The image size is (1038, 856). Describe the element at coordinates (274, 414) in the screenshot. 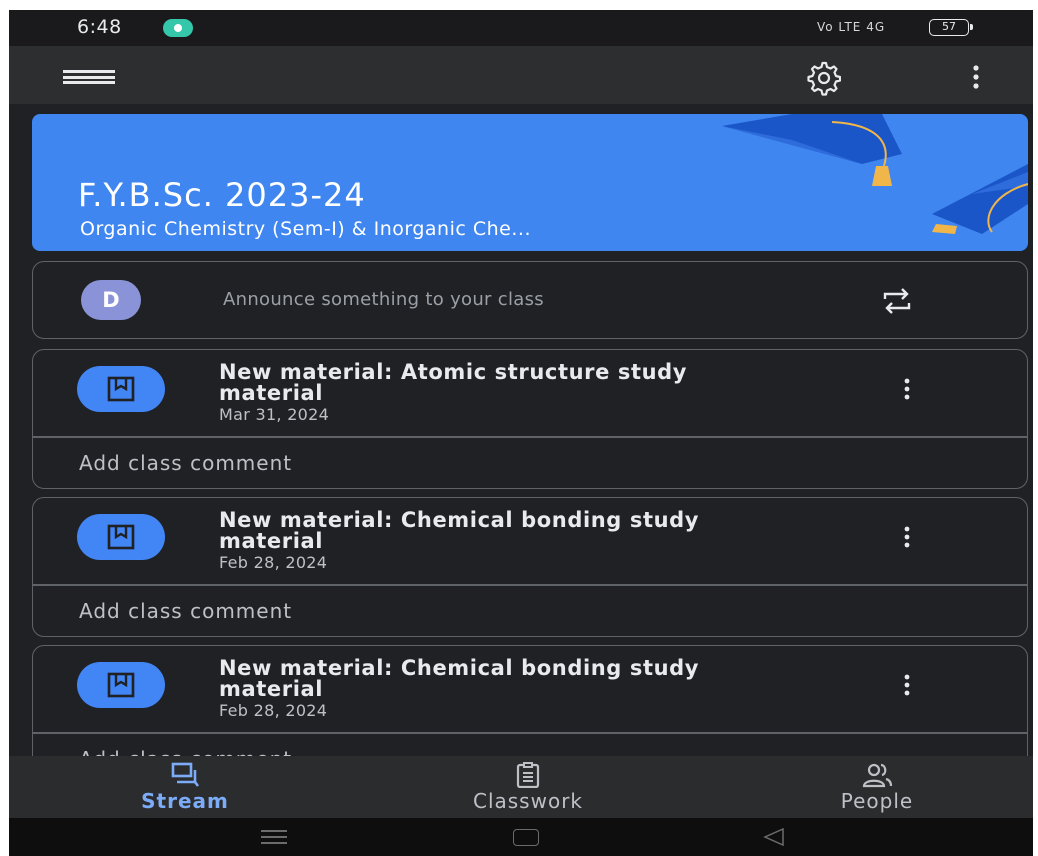

I see `post-date: Mar 31, 2024` at that location.